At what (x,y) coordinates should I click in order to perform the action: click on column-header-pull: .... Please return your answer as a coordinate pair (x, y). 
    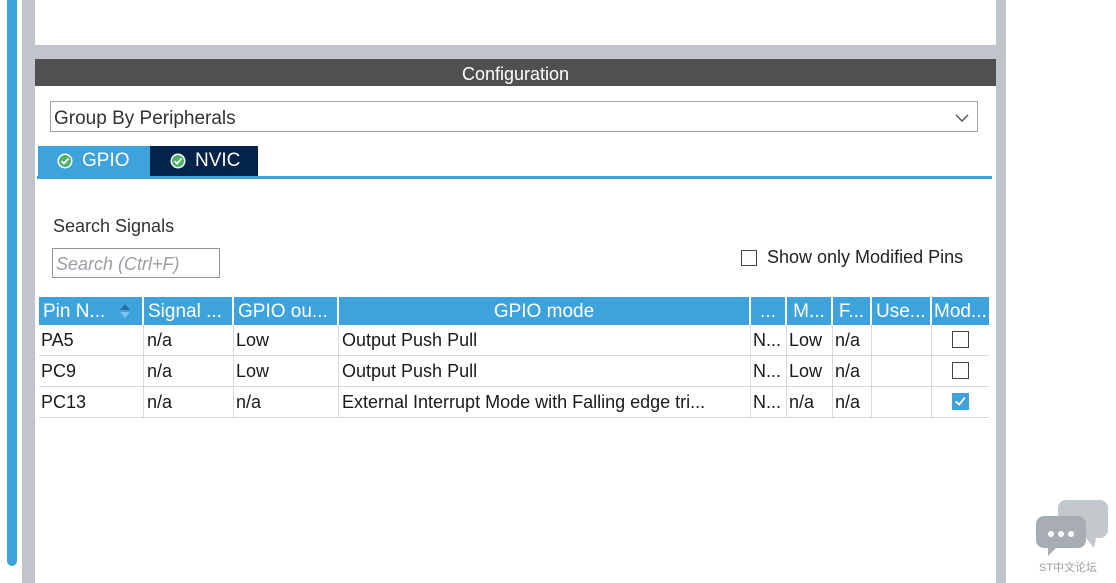
    Looking at the image, I should click on (769, 311).